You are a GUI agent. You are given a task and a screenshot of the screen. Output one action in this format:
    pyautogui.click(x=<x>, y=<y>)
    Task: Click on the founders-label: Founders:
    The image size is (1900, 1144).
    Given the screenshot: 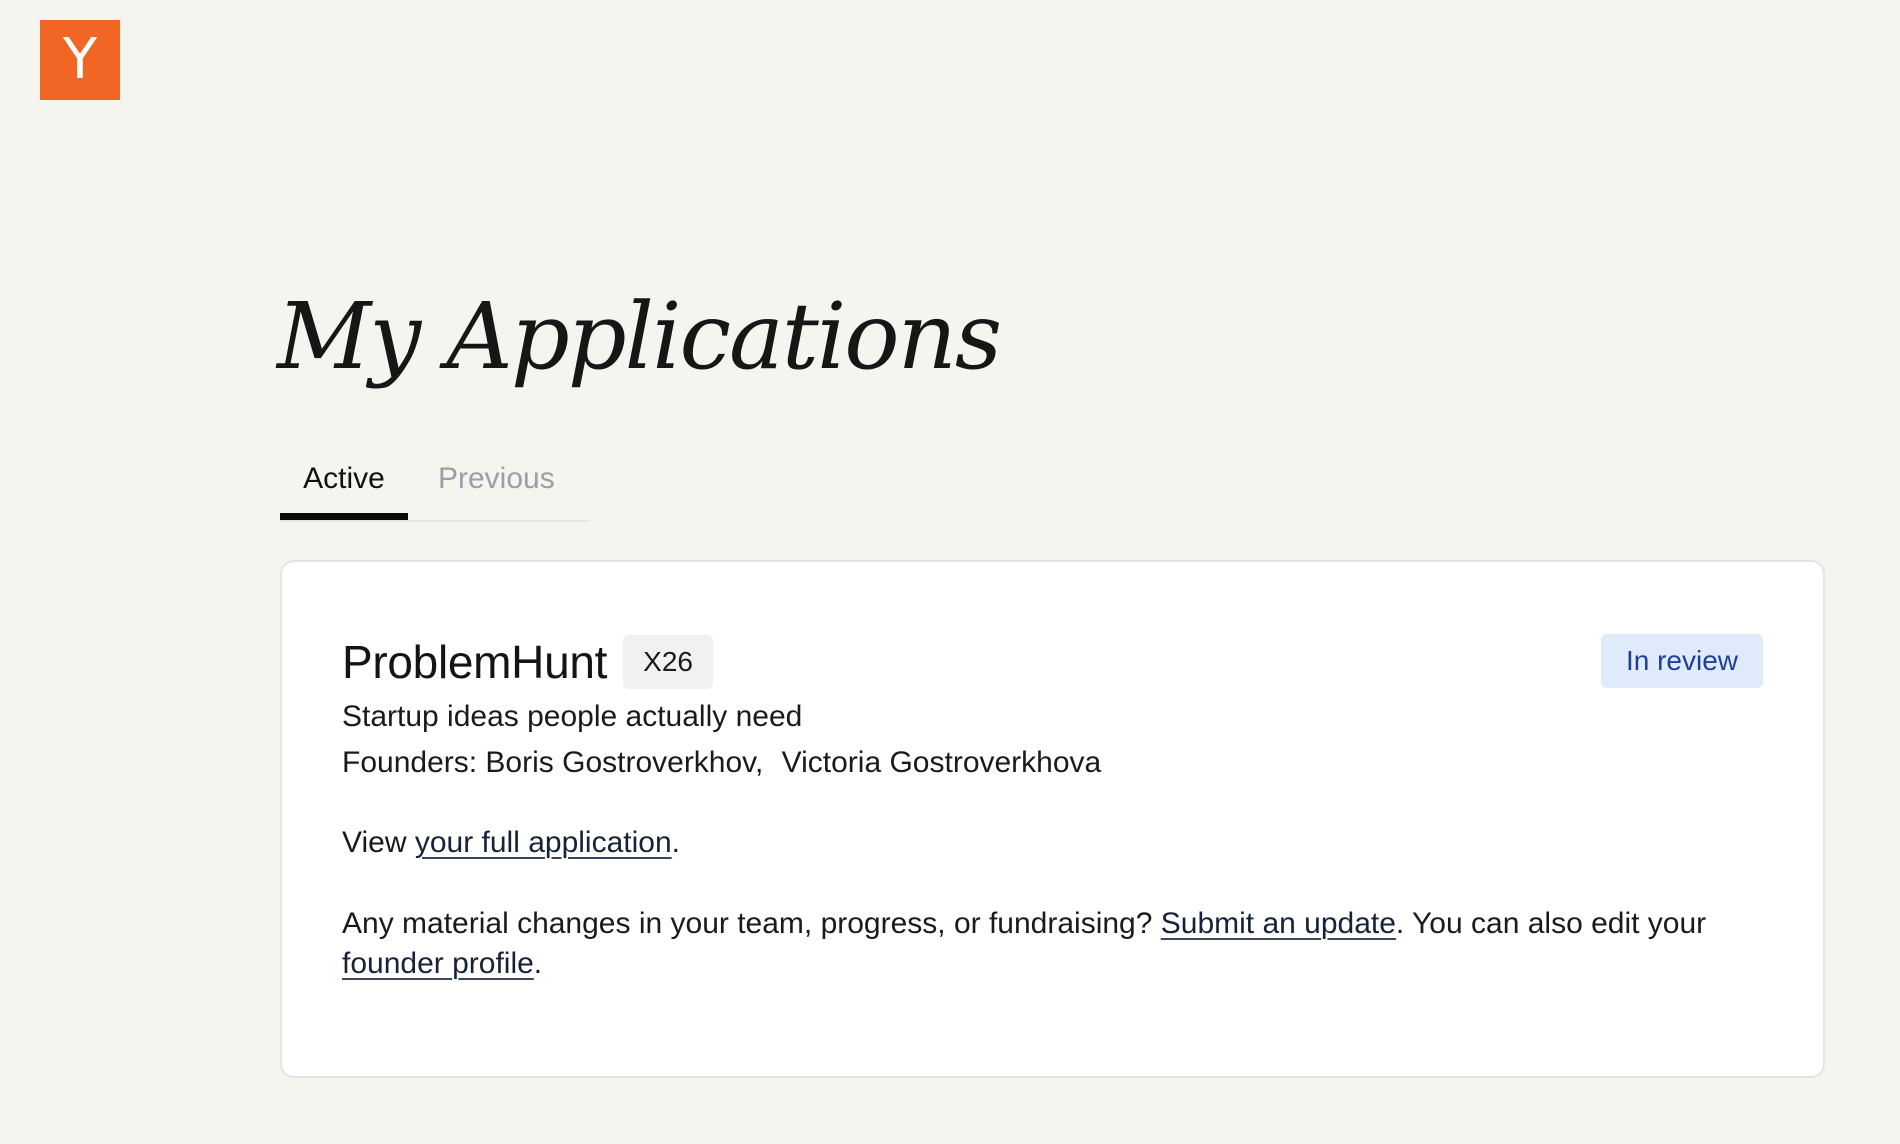 What is the action you would take?
    pyautogui.click(x=410, y=762)
    